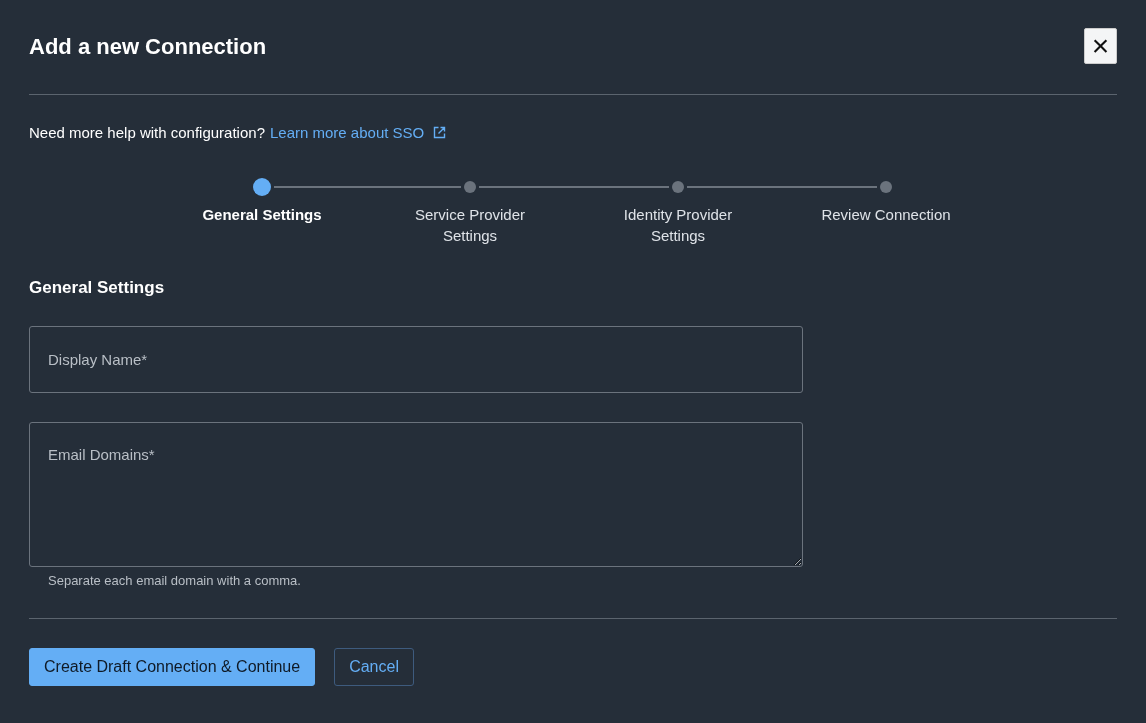 This screenshot has width=1146, height=723. I want to click on input-field: Display Name*, so click(416, 359).